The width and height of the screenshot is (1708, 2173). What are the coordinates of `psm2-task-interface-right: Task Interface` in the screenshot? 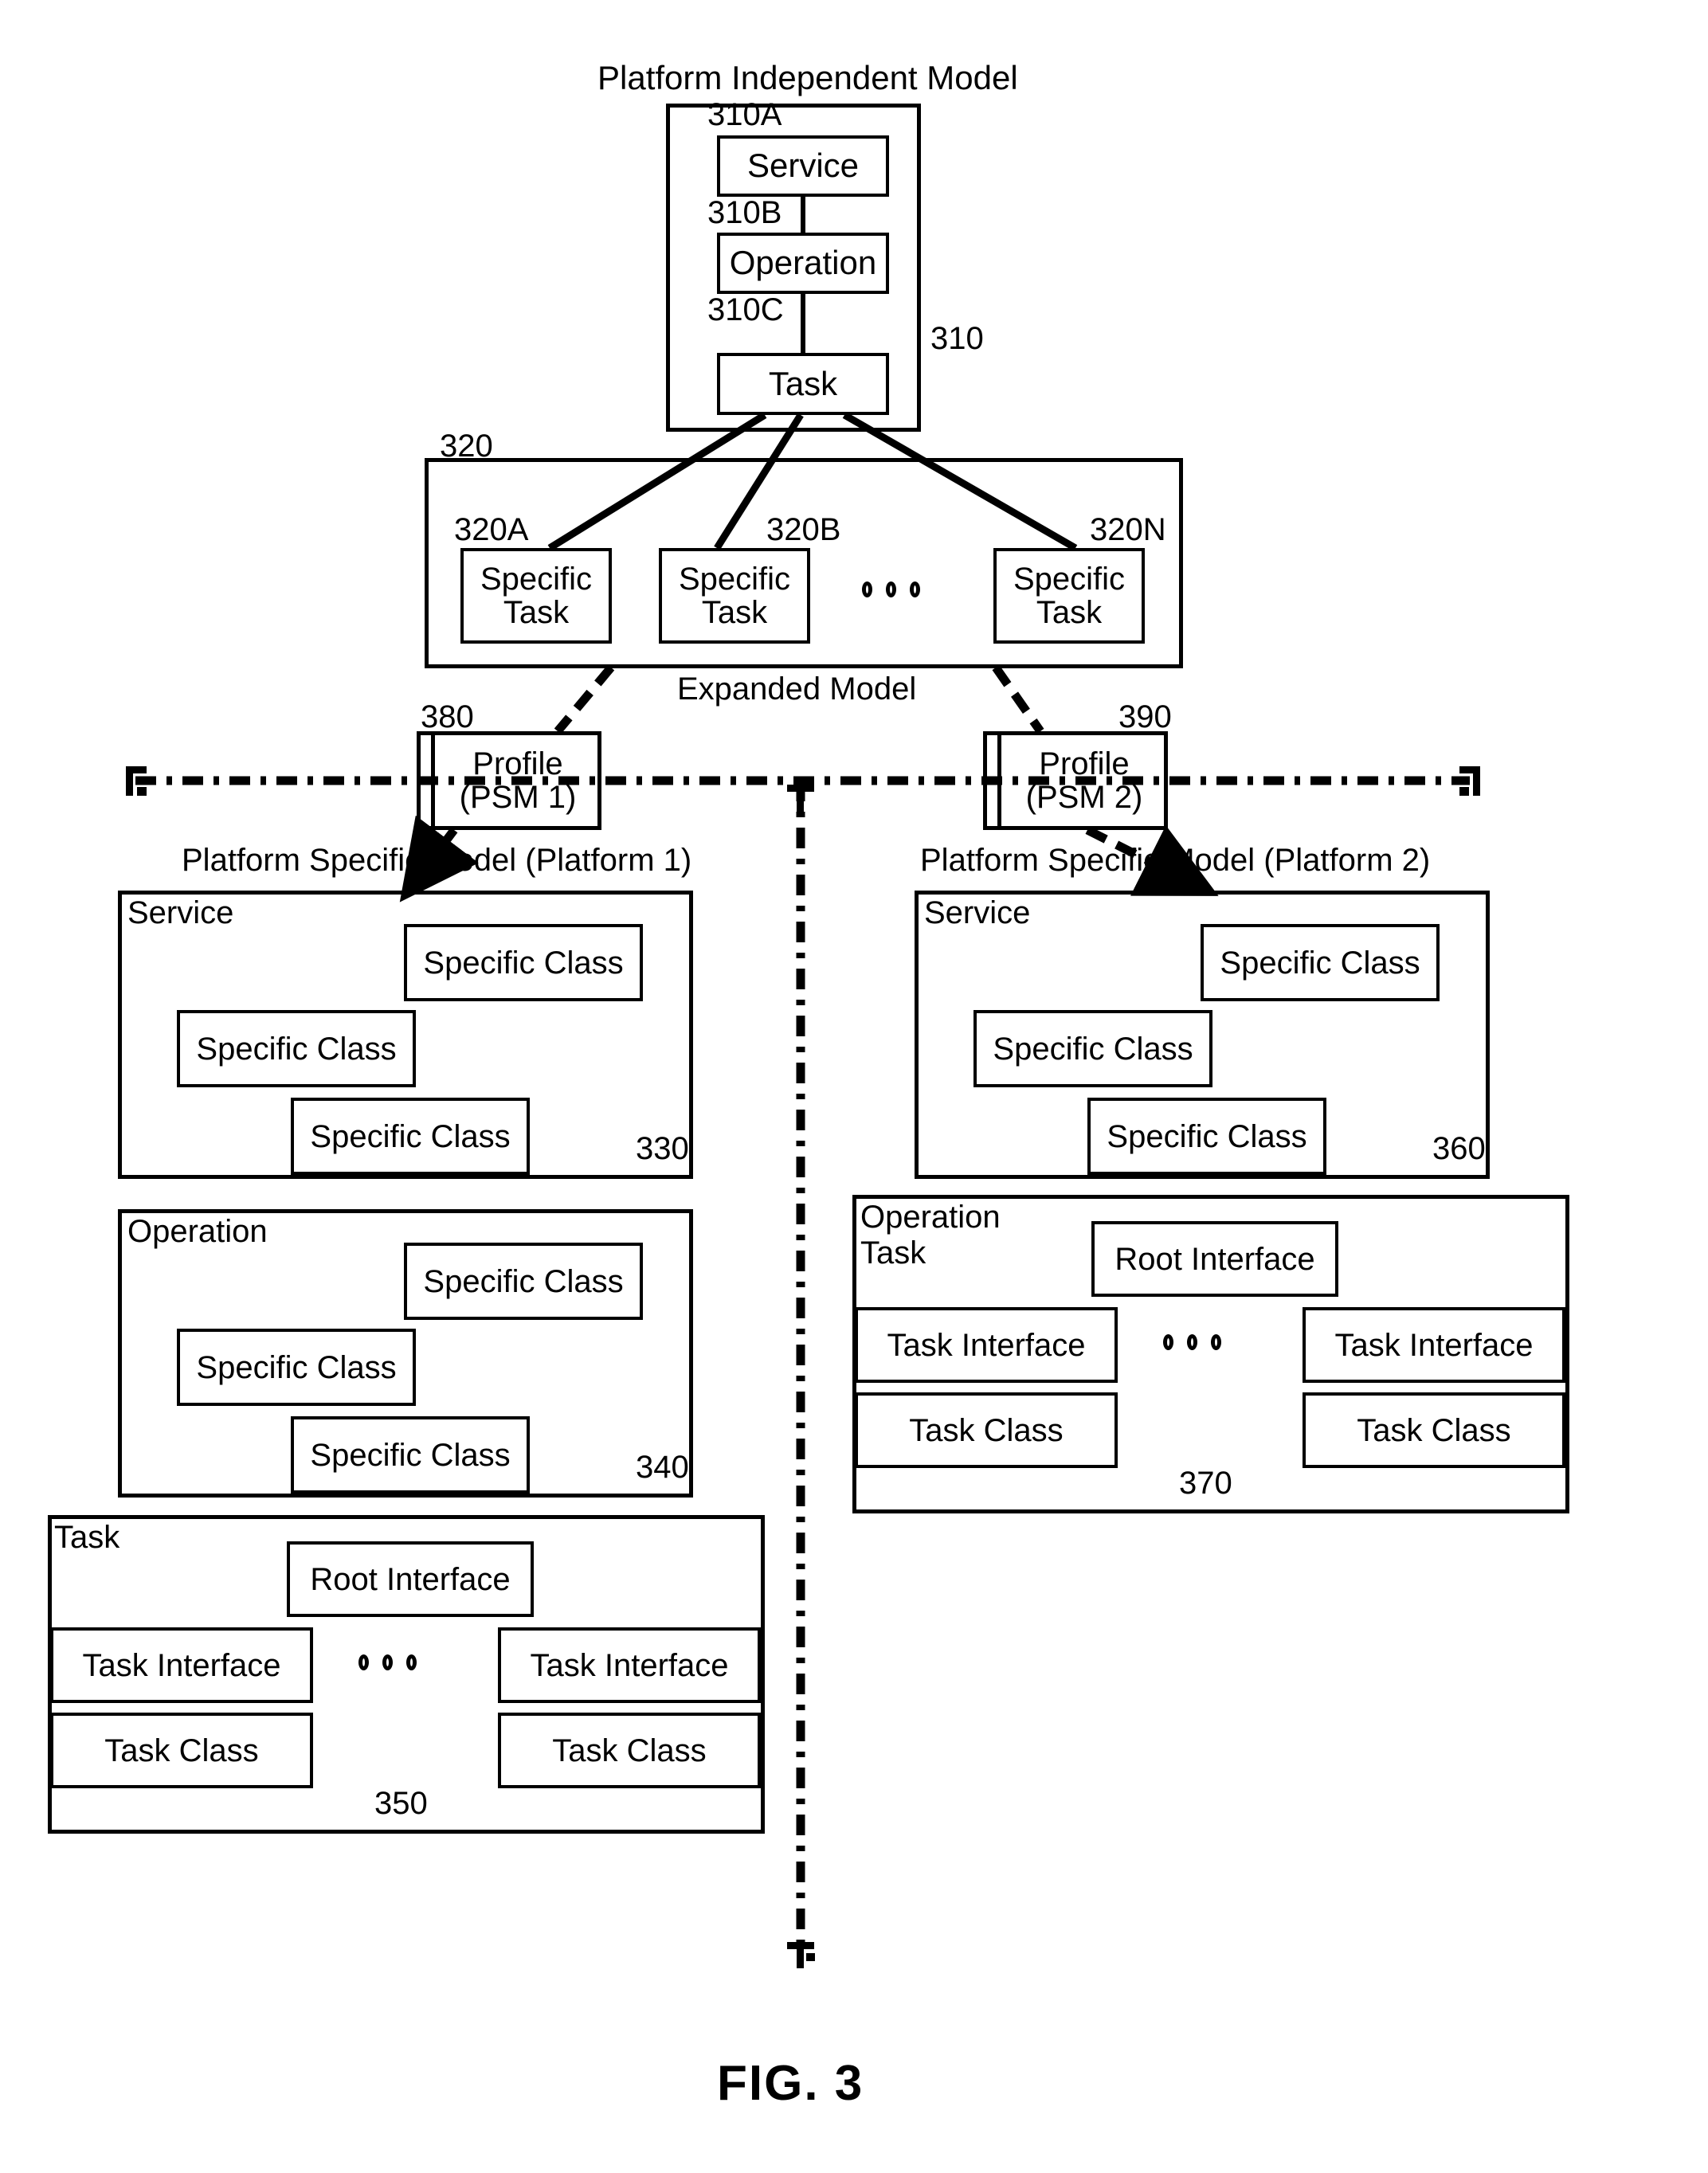 It's located at (1434, 1345).